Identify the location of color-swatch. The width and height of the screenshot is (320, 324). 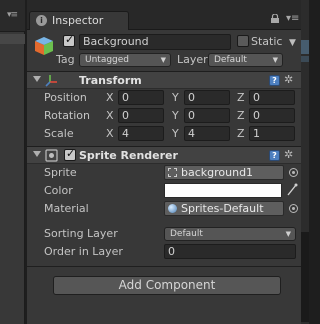
(223, 190).